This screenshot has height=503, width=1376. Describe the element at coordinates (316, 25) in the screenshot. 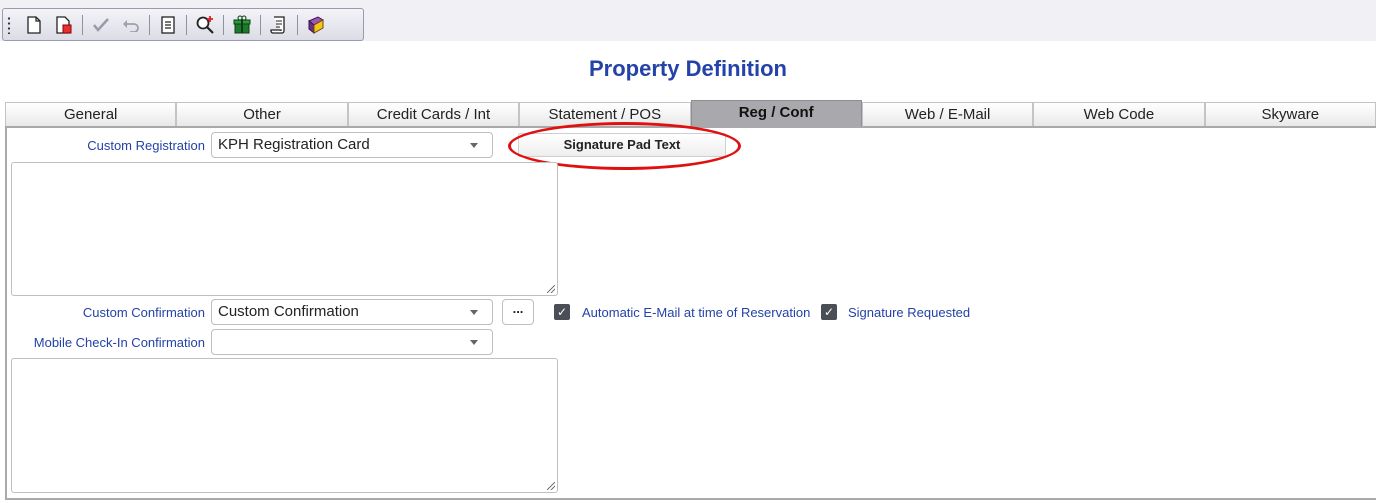

I see `book-icon` at that location.